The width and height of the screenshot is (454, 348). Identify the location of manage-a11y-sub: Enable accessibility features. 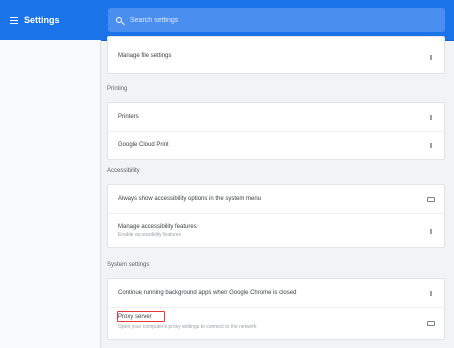
(150, 235).